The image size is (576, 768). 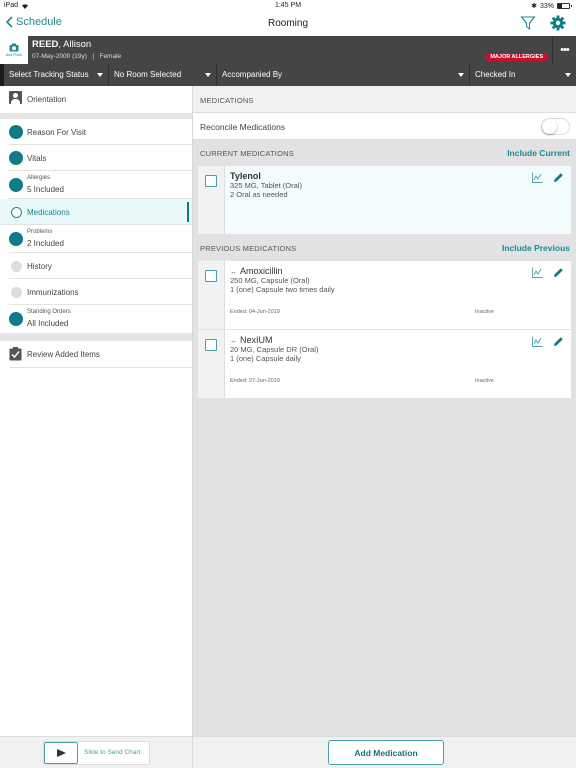 What do you see at coordinates (261, 271) in the screenshot?
I see `medication-name: Amoxicillin` at bounding box center [261, 271].